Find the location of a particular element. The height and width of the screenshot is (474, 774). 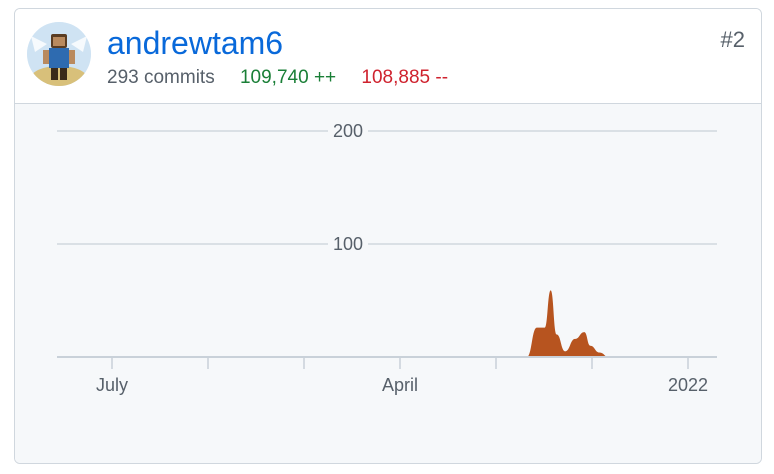

commits-count: 293 commits is located at coordinates (161, 77).